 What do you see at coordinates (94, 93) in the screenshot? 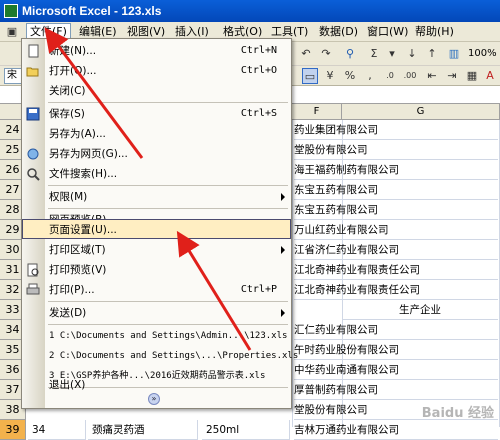
I see `arrow-to-file-menu` at bounding box center [94, 93].